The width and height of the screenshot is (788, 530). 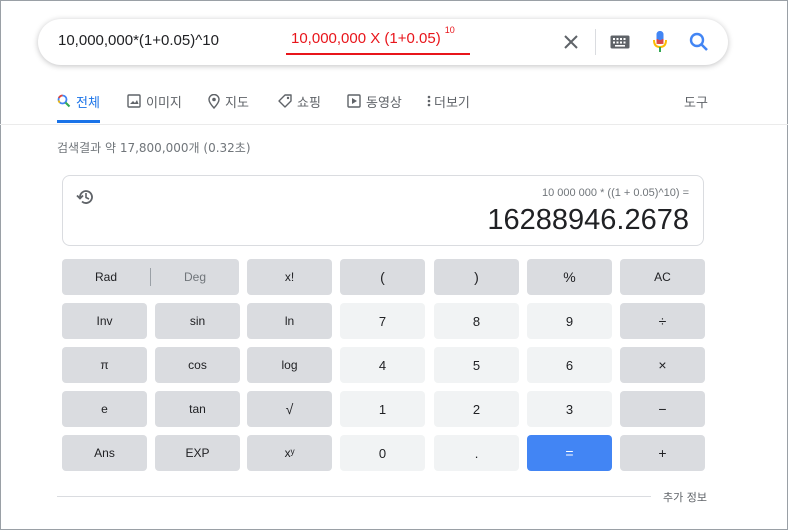 I want to click on digit-9-key: 9, so click(x=569, y=321).